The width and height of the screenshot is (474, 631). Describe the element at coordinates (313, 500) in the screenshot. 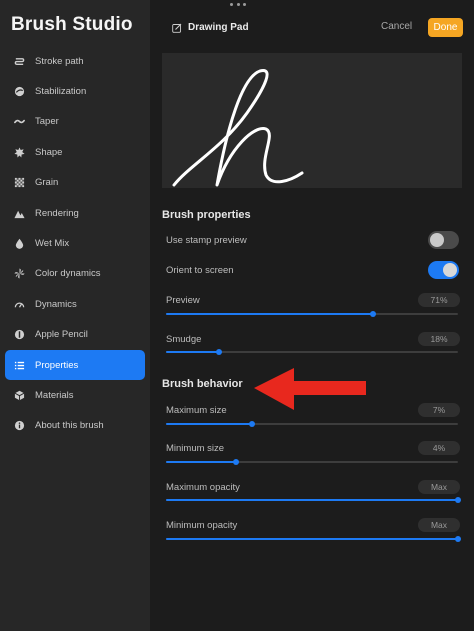

I see `maximum-opacity-slider` at that location.